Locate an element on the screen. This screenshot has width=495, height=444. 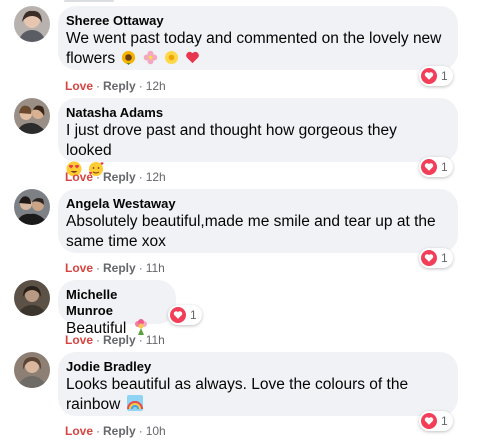
commenter-name: Sheree Ottaway is located at coordinates (256, 21).